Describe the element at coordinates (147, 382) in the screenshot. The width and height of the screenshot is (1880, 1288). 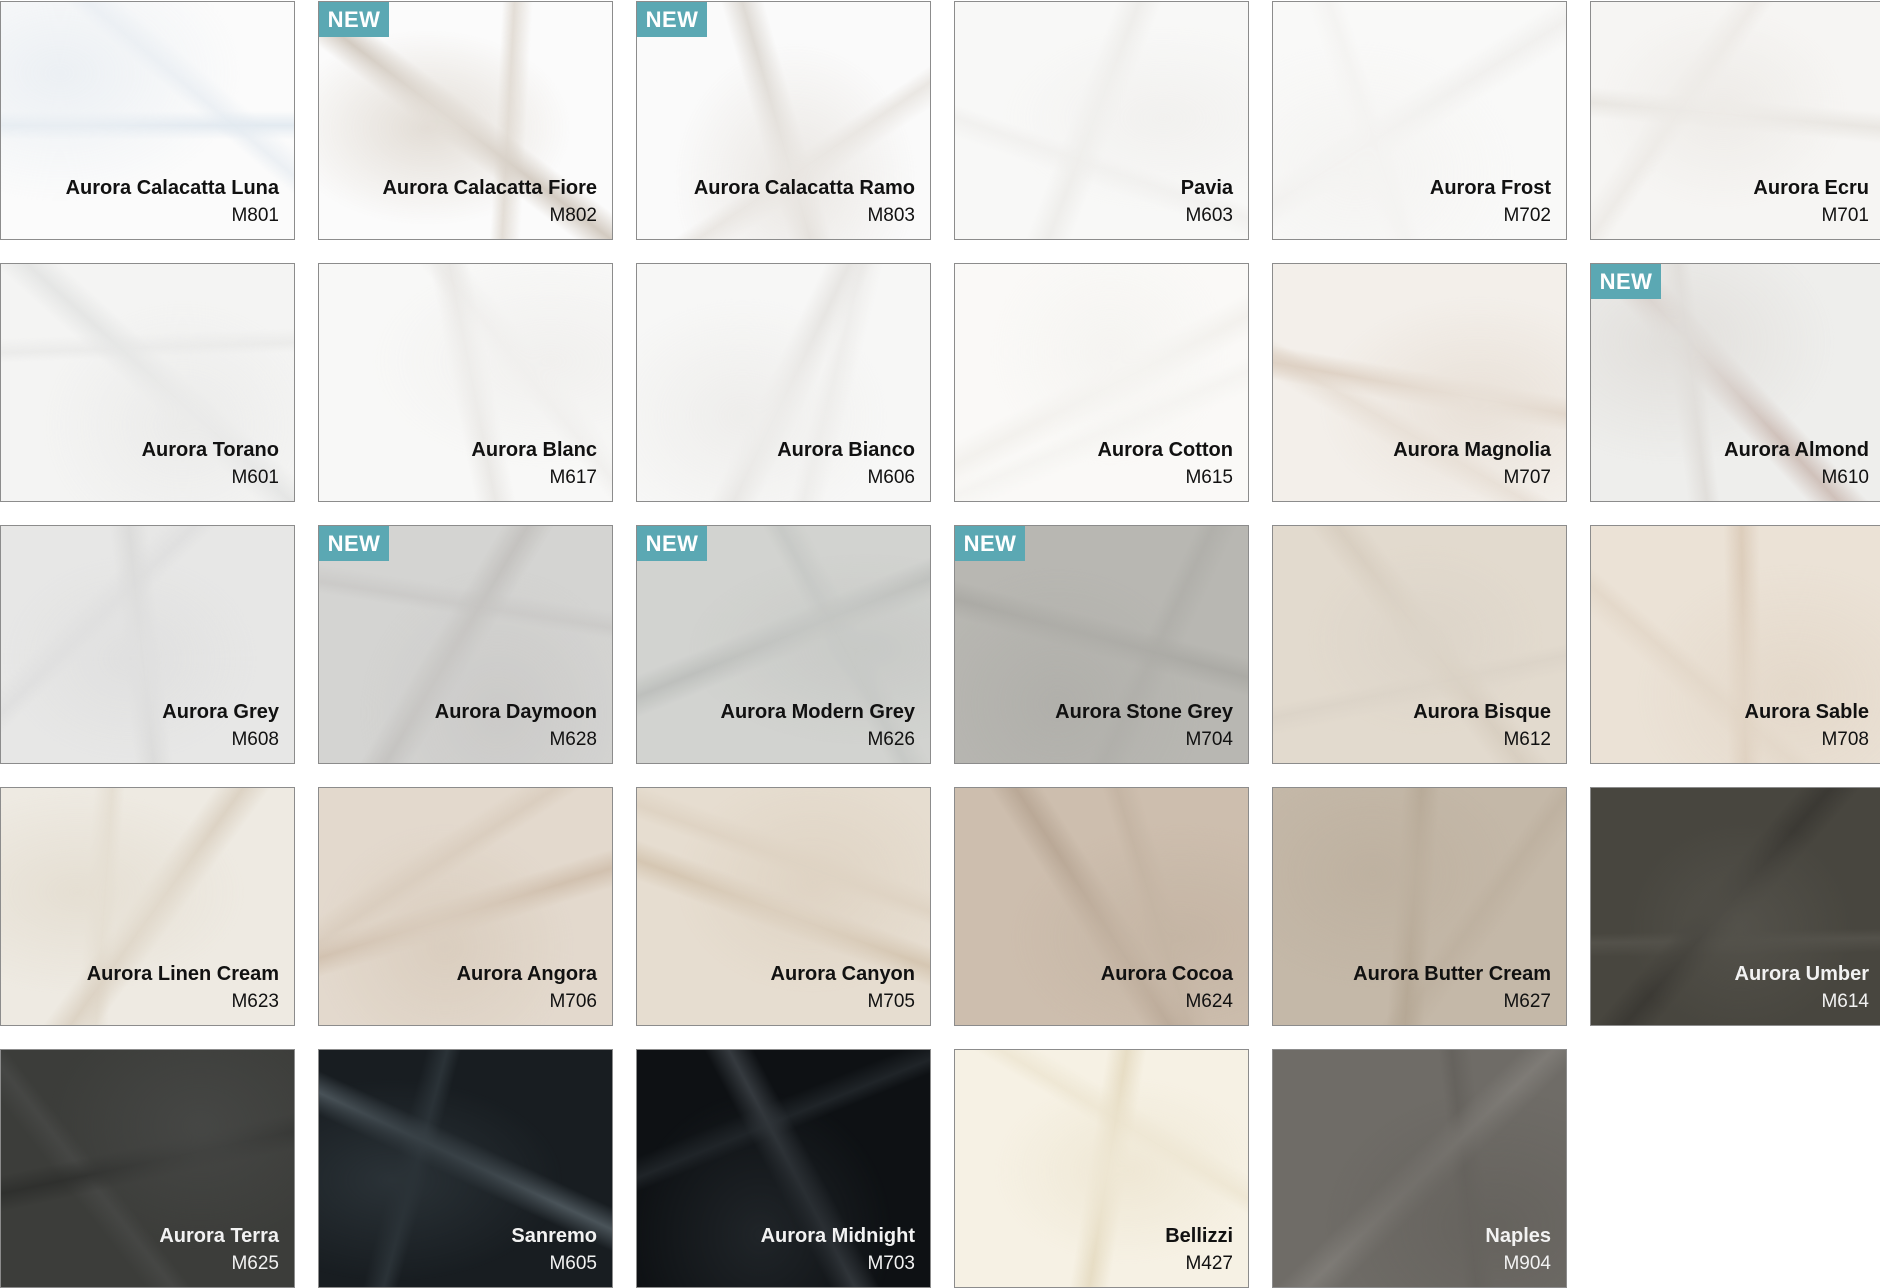
I see `swatch-tile: Aurora Torano M601` at that location.